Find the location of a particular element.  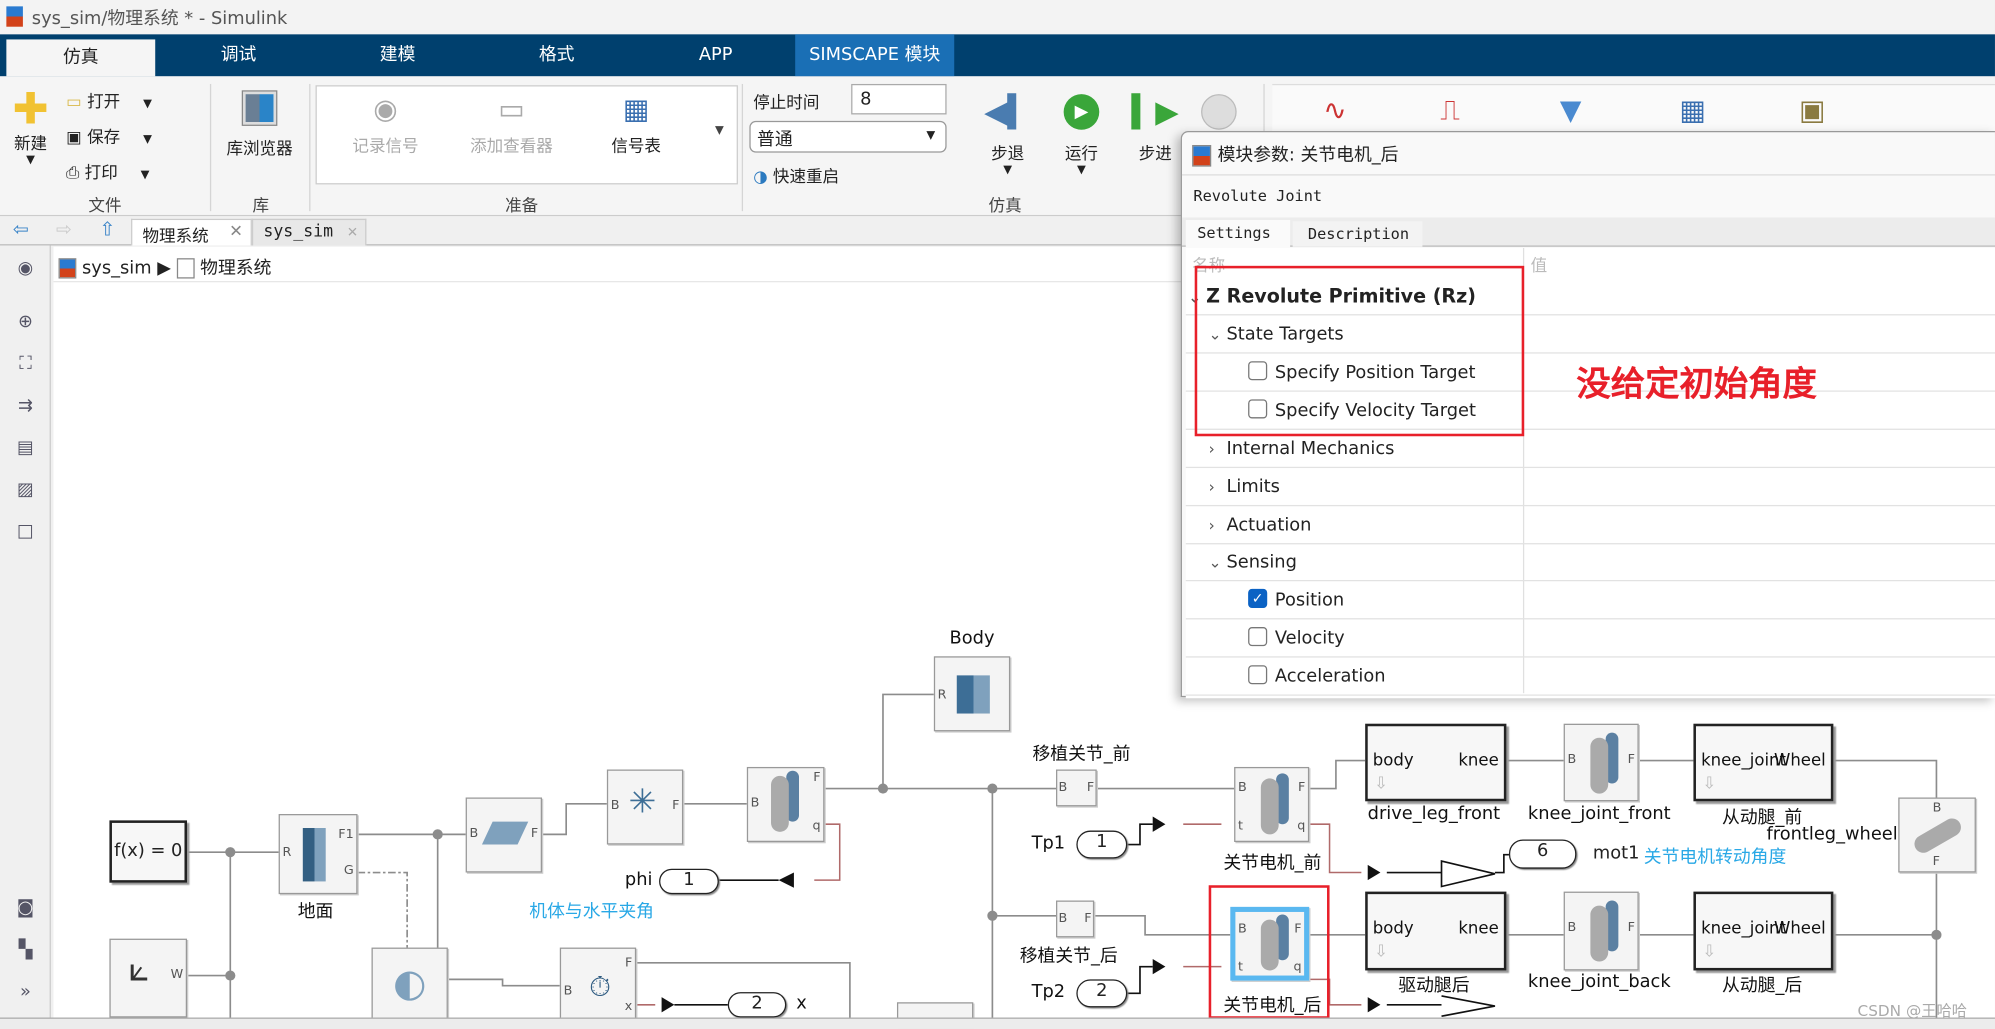

contact-force-block: ◐ is located at coordinates (409, 984).